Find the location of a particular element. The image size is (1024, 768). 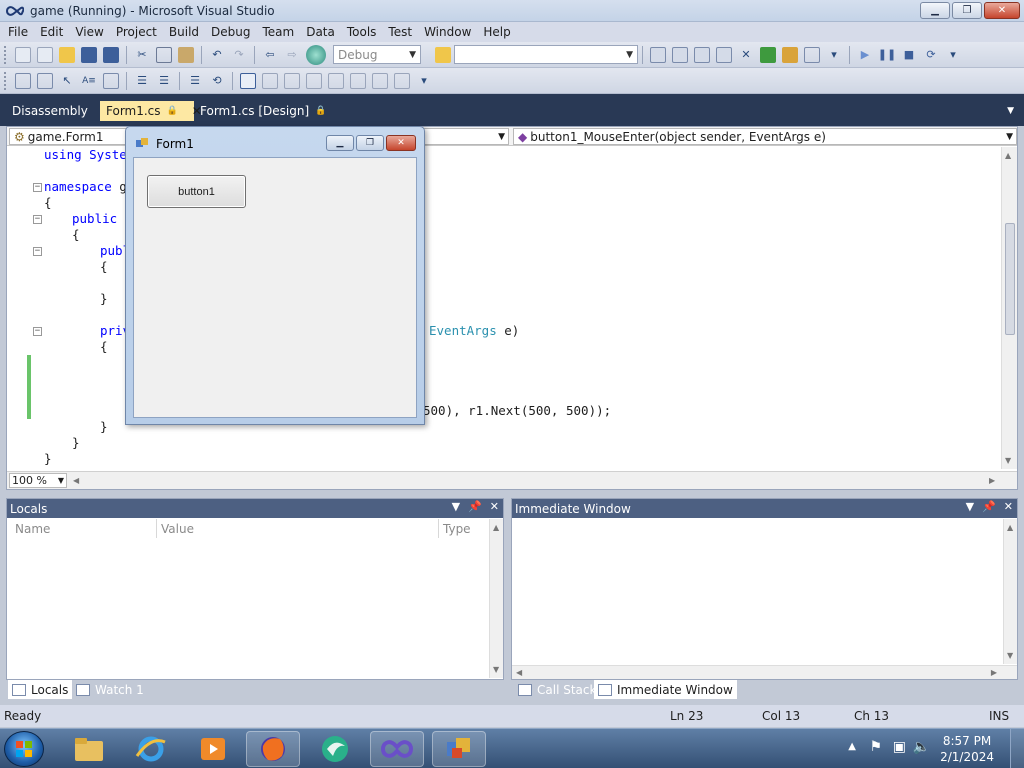

menu-help: Help is located at coordinates (496, 32).